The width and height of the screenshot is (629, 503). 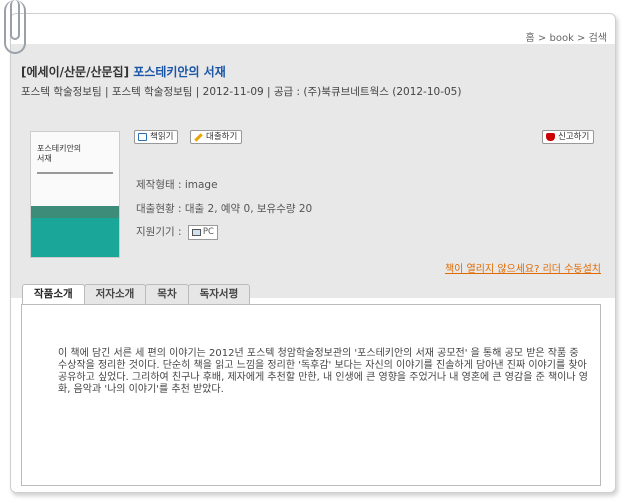 What do you see at coordinates (75, 173) in the screenshot?
I see `cover-subtitle-line` at bounding box center [75, 173].